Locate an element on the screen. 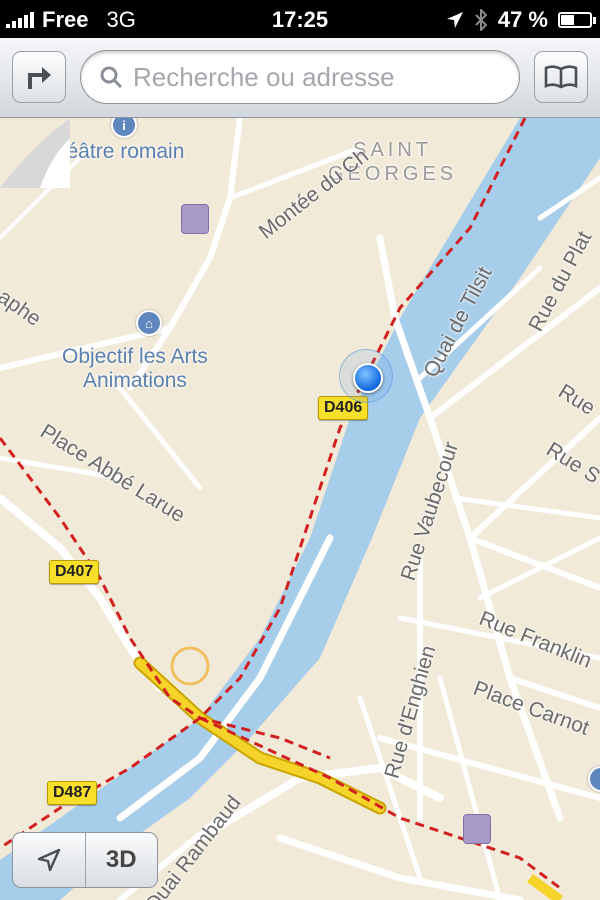 The width and height of the screenshot is (600, 900). location-dot is located at coordinates (368, 378).